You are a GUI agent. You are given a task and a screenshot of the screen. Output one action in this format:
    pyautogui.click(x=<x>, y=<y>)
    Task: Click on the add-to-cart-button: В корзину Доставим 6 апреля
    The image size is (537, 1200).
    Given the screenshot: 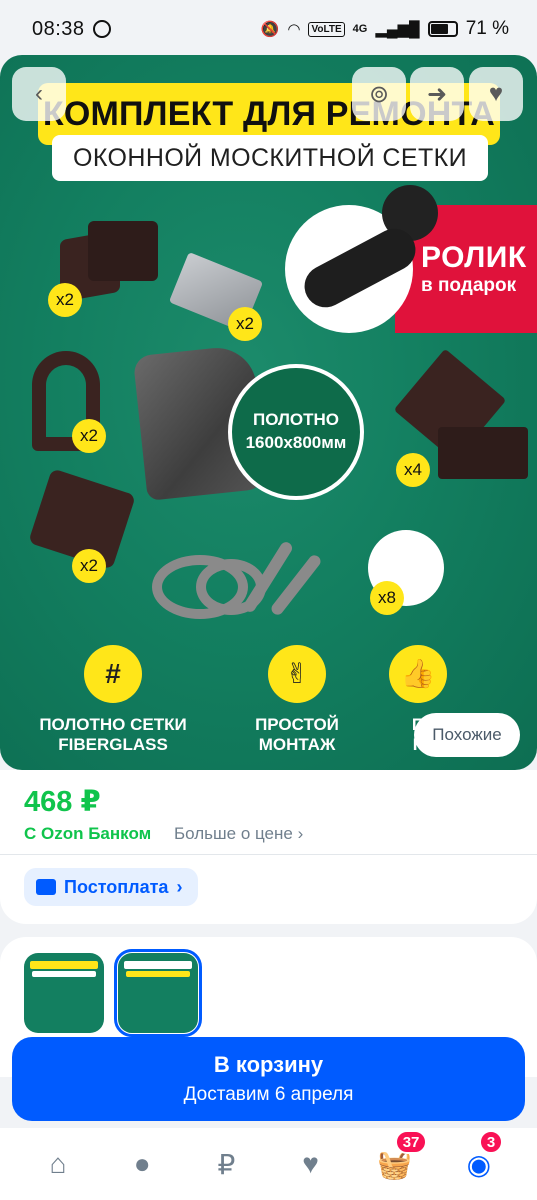 What is the action you would take?
    pyautogui.click(x=268, y=1079)
    